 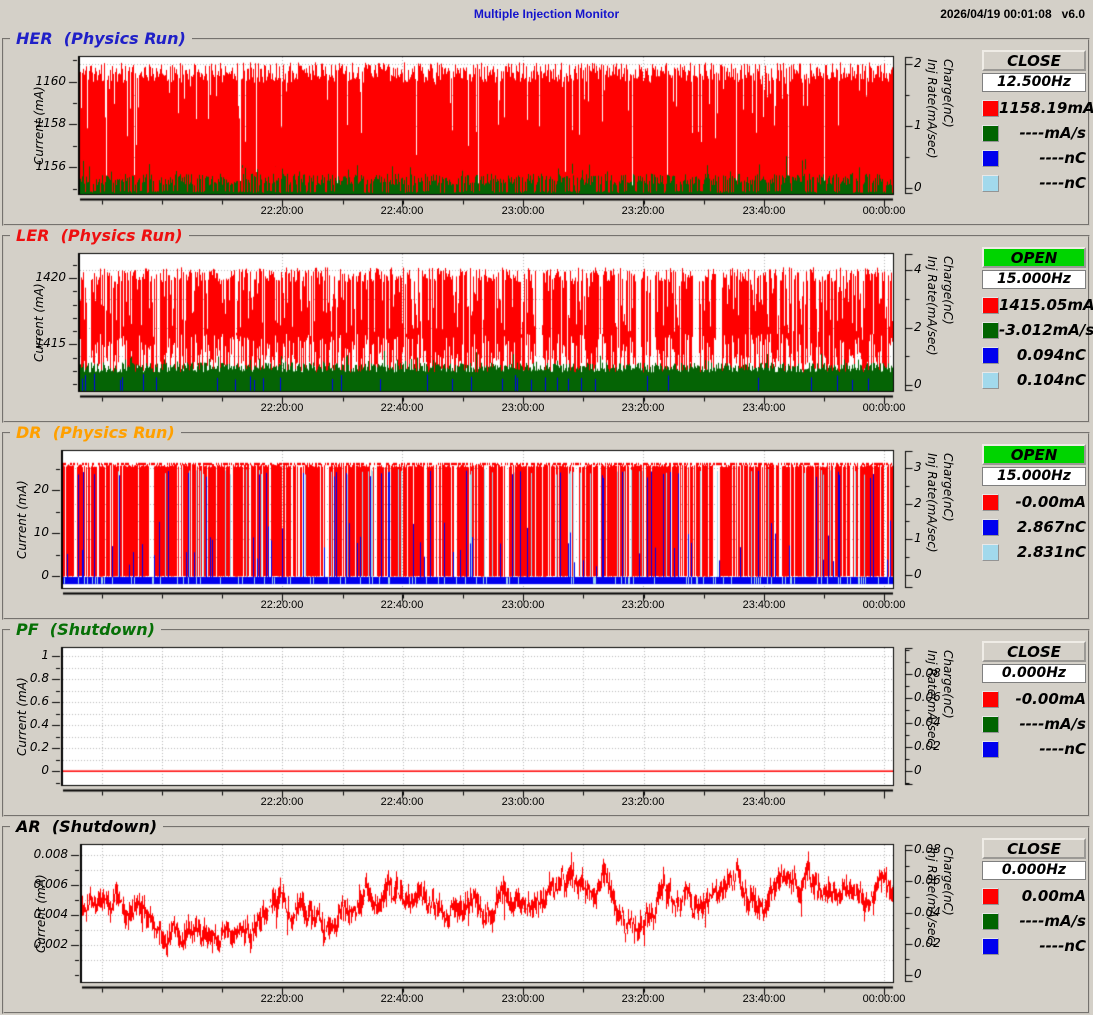 I want to click on legend-row: 1415.05mA, so click(x=1037, y=305).